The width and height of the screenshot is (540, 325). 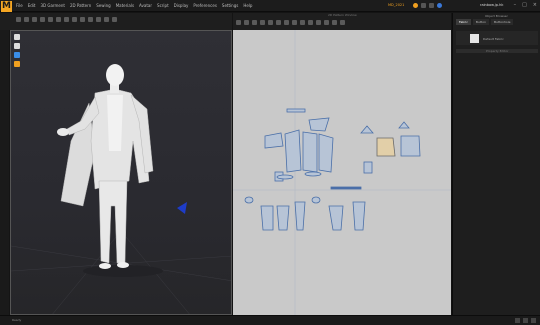 I want to click on zipper-icon, so click(x=90, y=19).